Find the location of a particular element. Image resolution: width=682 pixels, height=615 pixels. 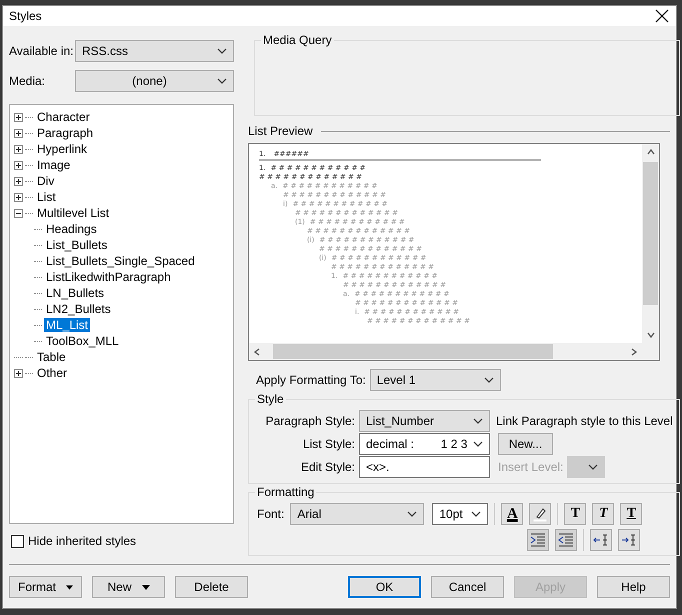

close-button is located at coordinates (662, 16).